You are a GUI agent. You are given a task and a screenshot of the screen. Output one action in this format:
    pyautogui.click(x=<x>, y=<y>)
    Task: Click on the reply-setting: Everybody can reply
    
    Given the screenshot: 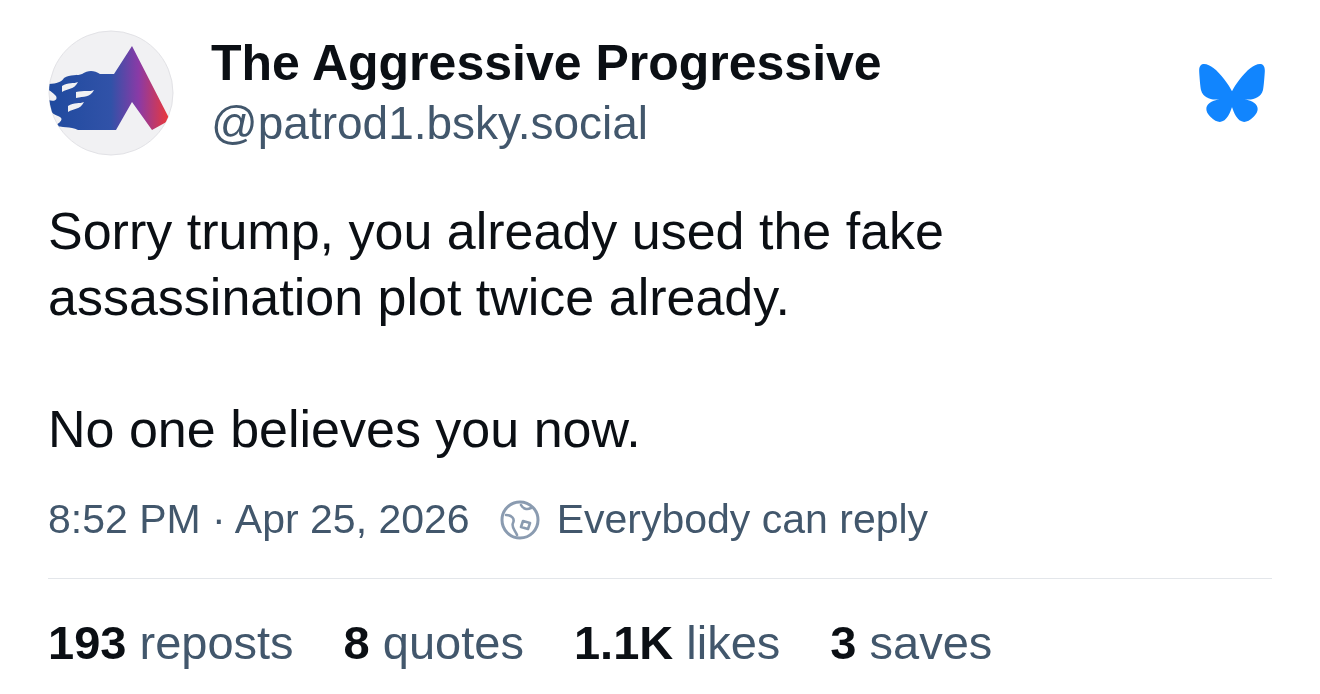 What is the action you would take?
    pyautogui.click(x=742, y=519)
    